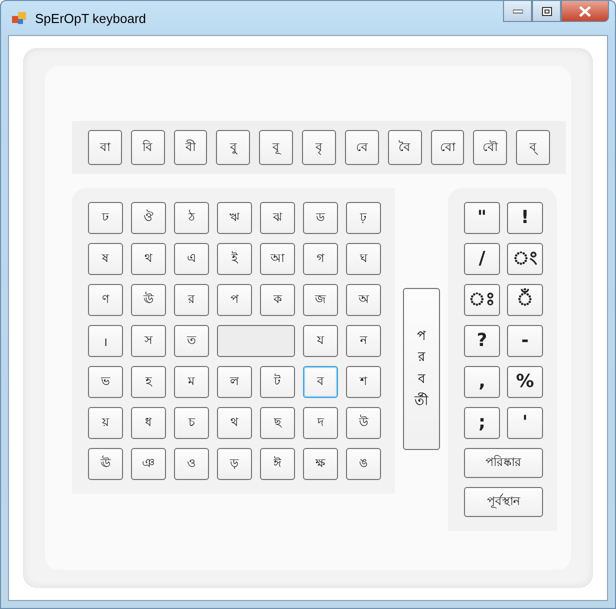  What do you see at coordinates (363, 300) in the screenshot?
I see `key: অ` at bounding box center [363, 300].